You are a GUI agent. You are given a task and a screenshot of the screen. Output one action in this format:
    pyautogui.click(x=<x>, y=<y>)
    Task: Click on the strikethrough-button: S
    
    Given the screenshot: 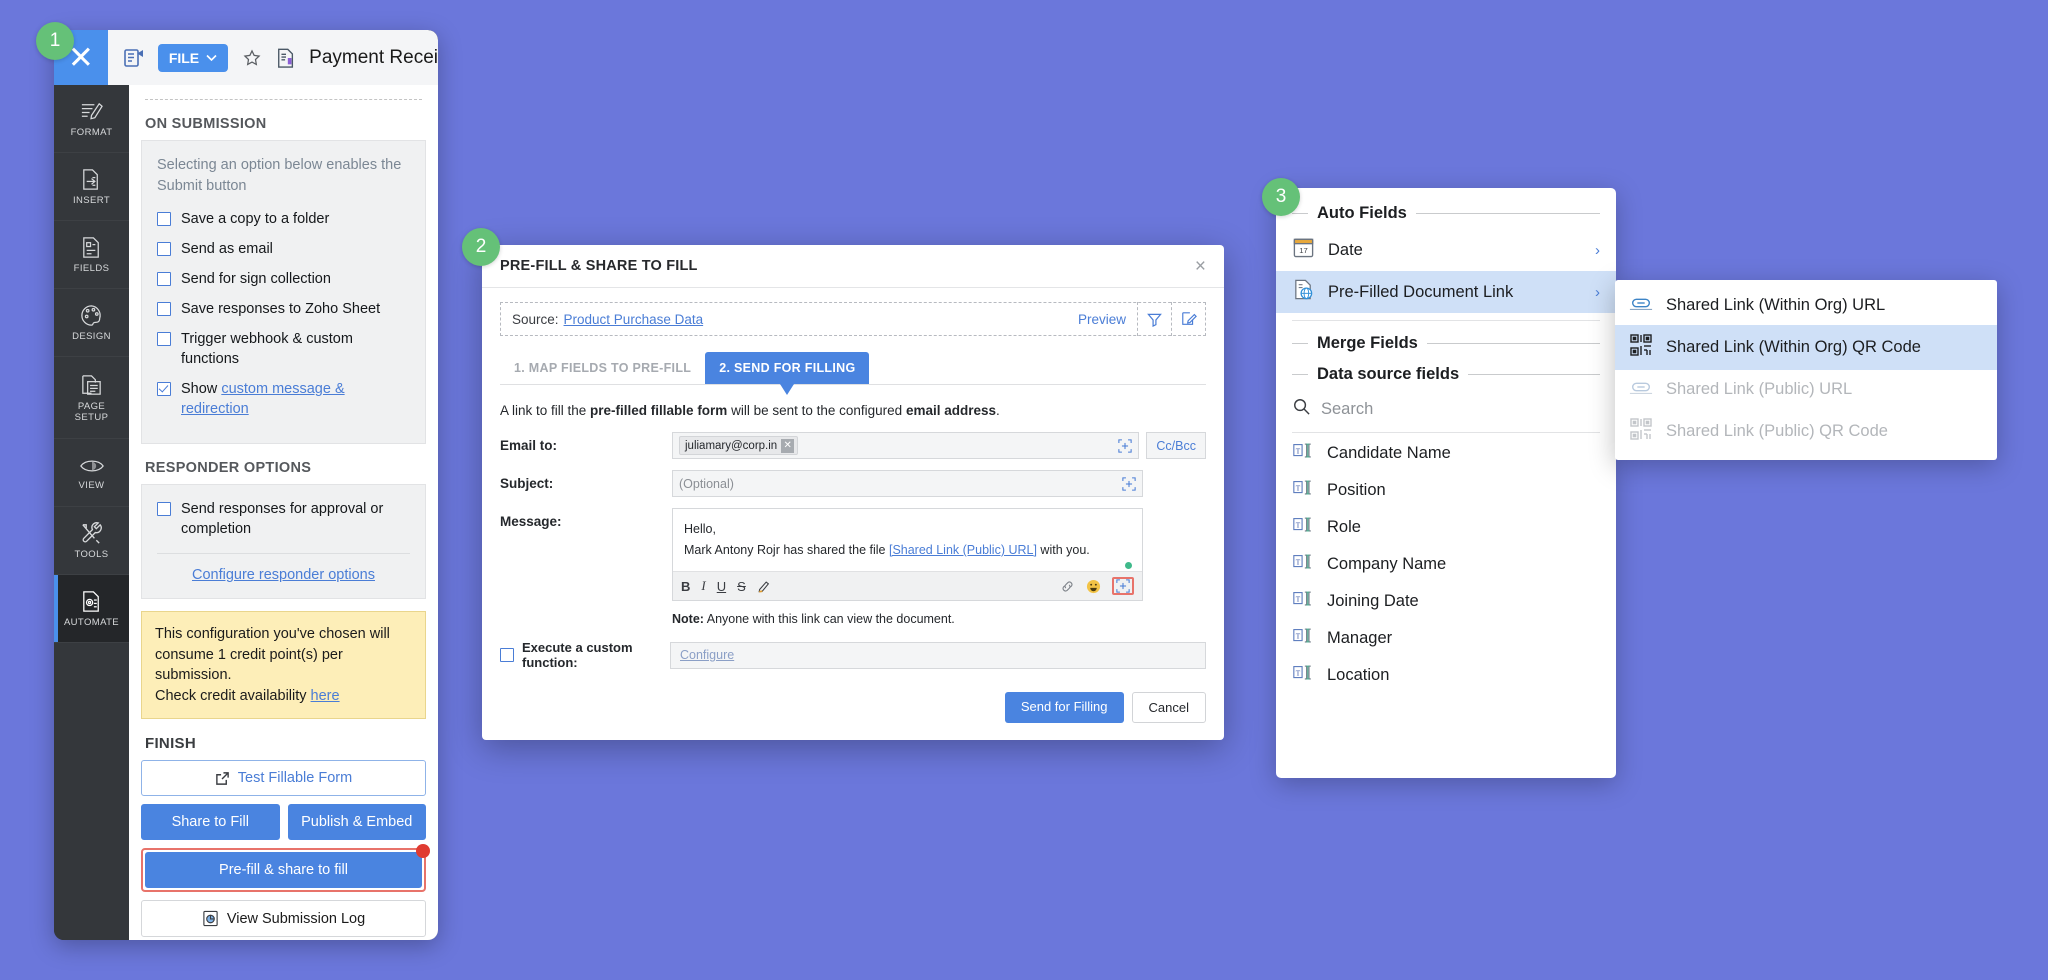 What is the action you would take?
    pyautogui.click(x=741, y=586)
    